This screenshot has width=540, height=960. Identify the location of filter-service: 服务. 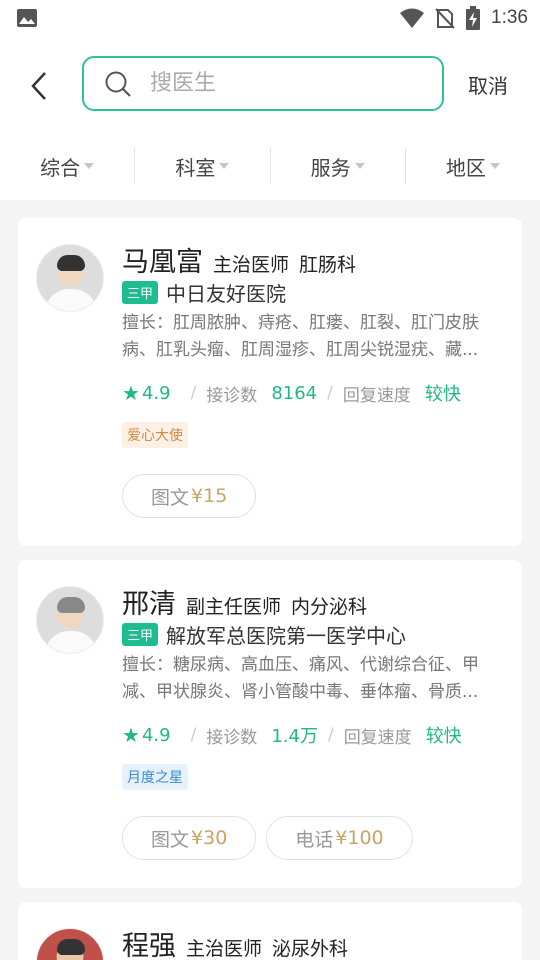
(338, 166).